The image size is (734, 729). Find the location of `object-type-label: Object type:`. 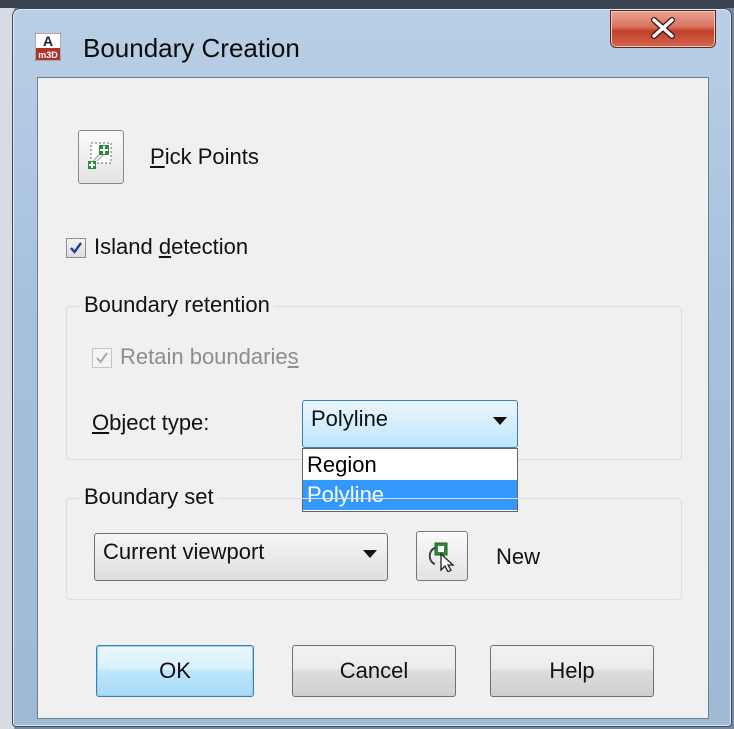

object-type-label: Object type: is located at coordinates (151, 422).